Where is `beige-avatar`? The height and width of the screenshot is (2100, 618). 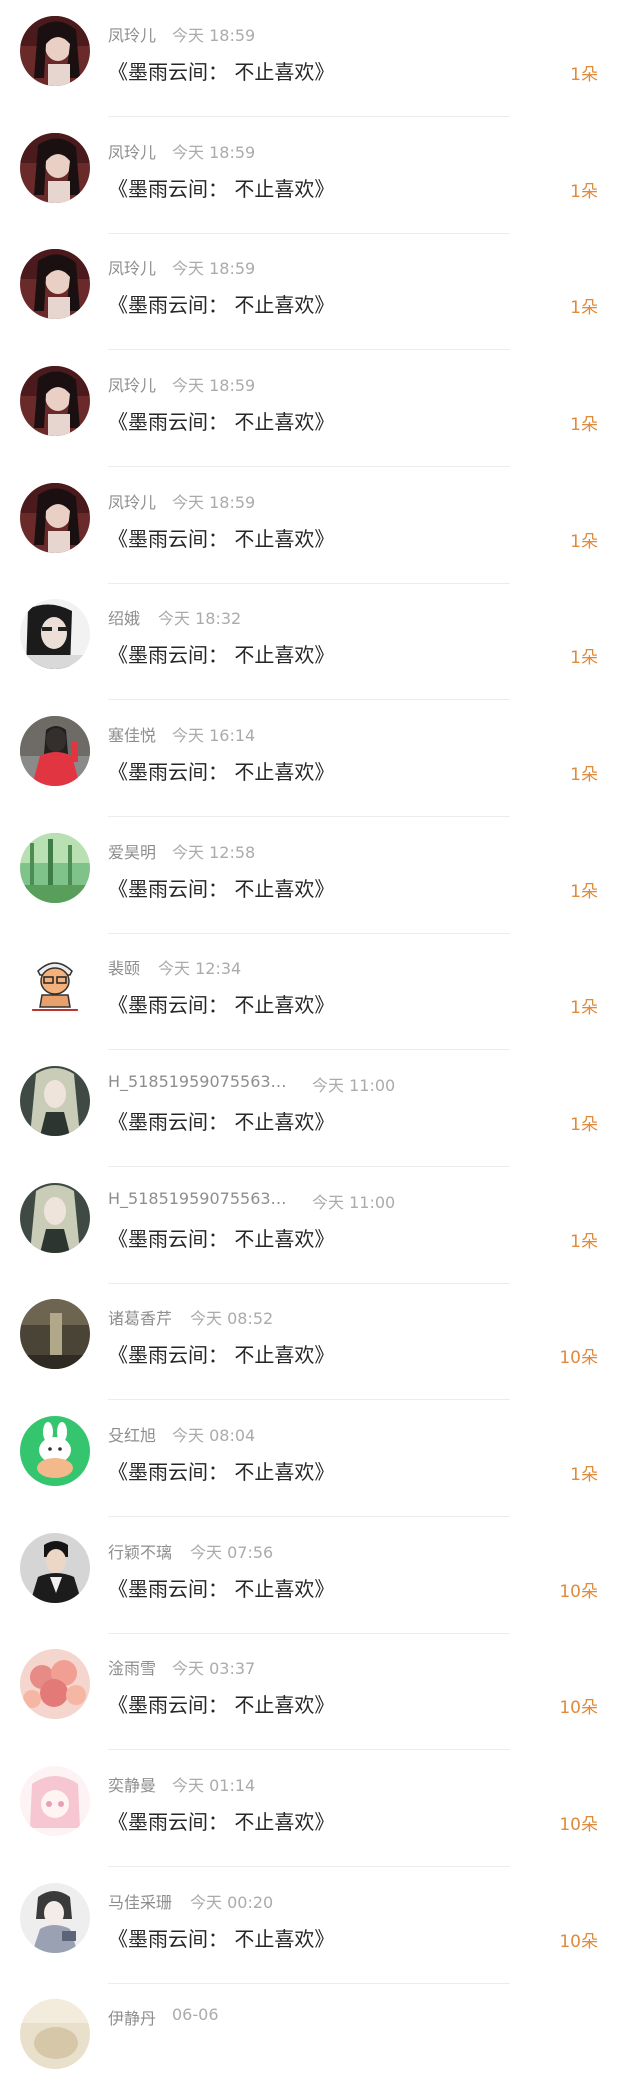 beige-avatar is located at coordinates (55, 2034).